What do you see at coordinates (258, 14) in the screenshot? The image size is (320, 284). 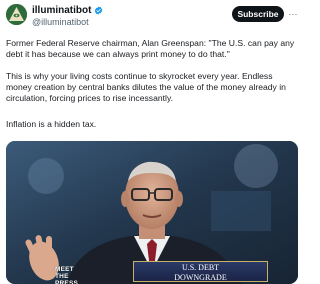 I see `subscribe-button: Subscribe` at bounding box center [258, 14].